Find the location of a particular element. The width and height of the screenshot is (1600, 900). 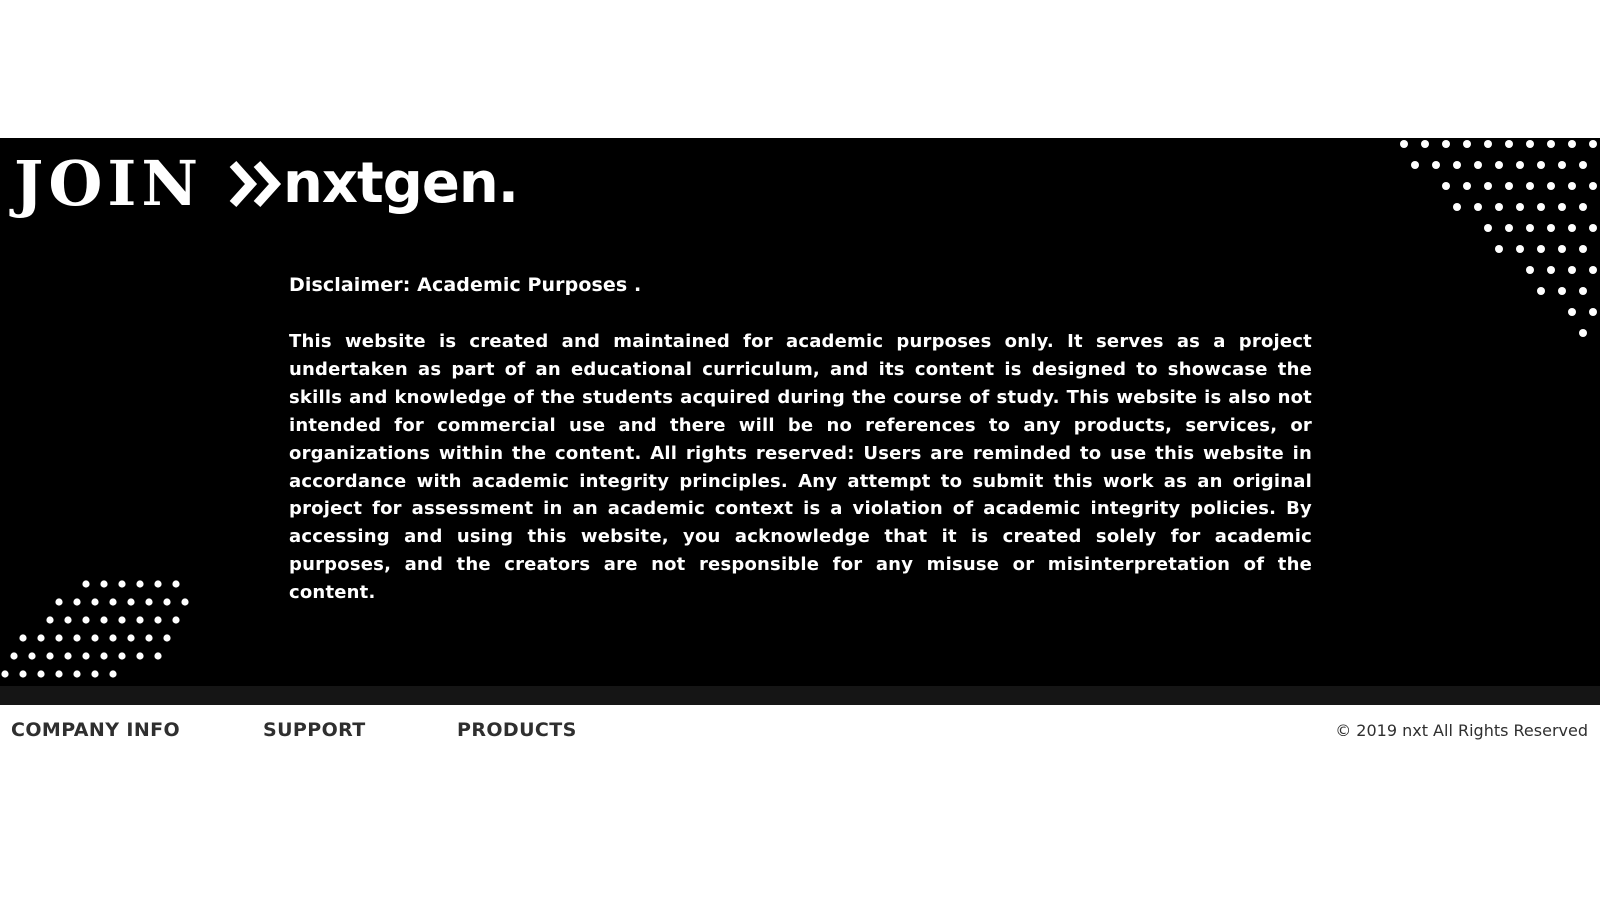

footer-link-products: PRODUCTS is located at coordinates (517, 730).